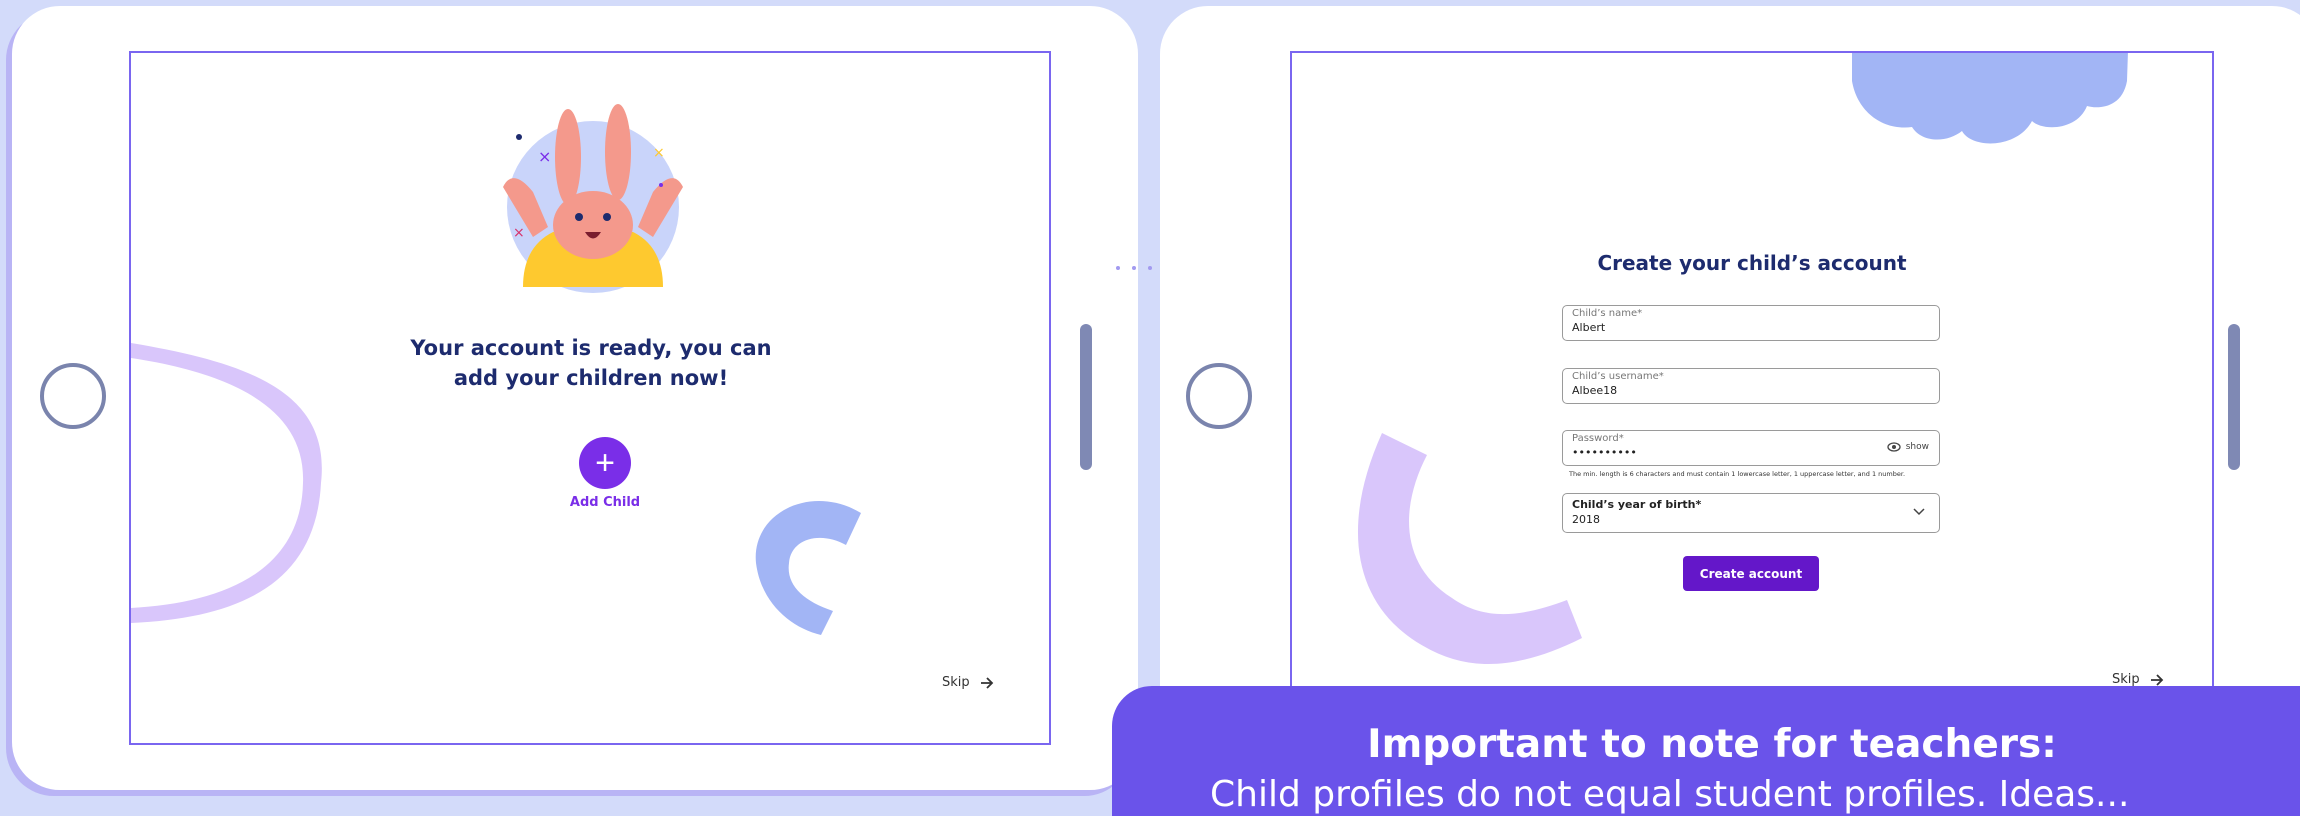 This screenshot has width=2300, height=816. I want to click on year-of-birth-value: 2018, so click(1586, 519).